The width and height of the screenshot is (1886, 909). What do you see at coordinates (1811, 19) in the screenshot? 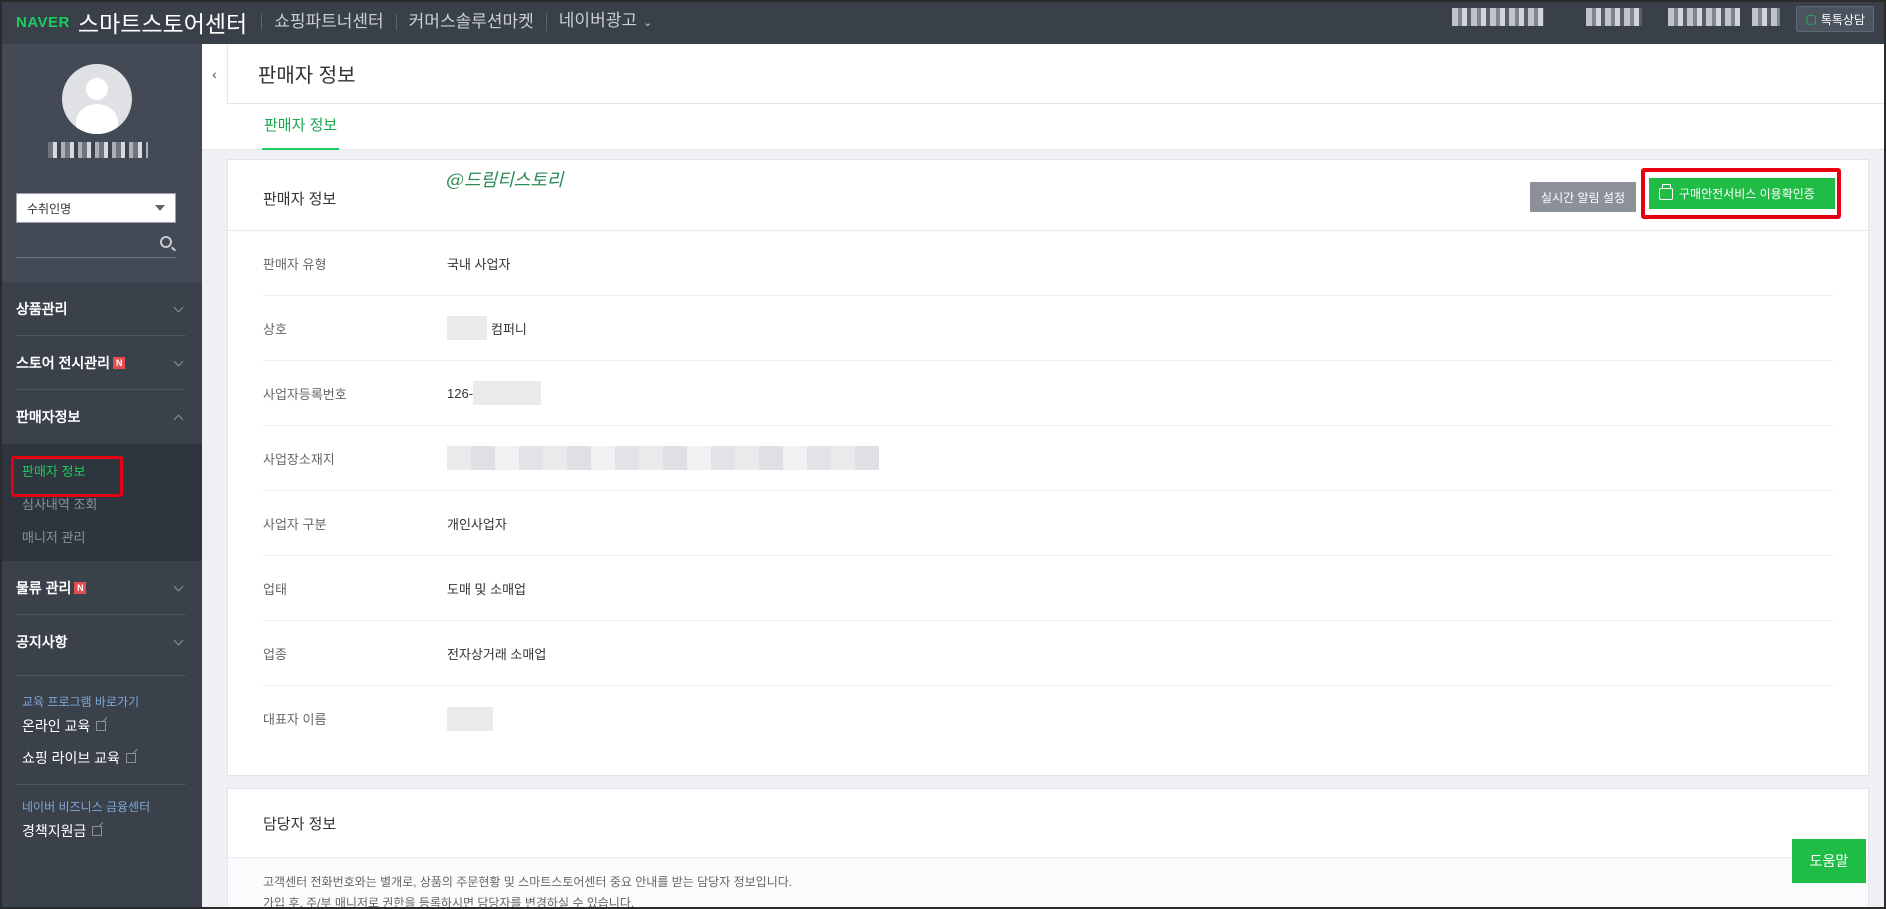
I see `chat-bubble-icon: ▢` at bounding box center [1811, 19].